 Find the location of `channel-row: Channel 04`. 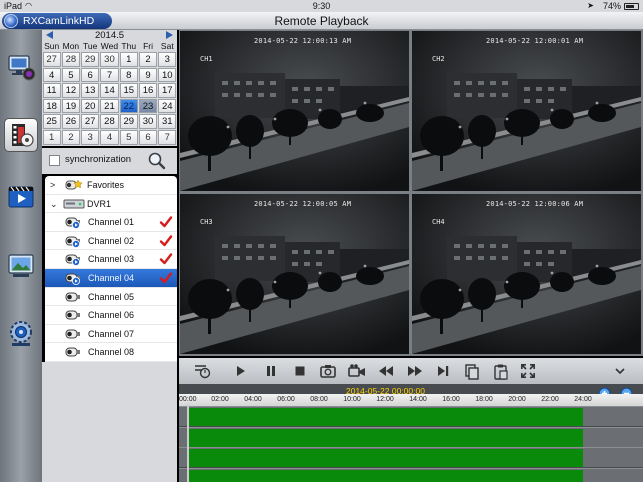

channel-row: Channel 04 is located at coordinates (111, 278).